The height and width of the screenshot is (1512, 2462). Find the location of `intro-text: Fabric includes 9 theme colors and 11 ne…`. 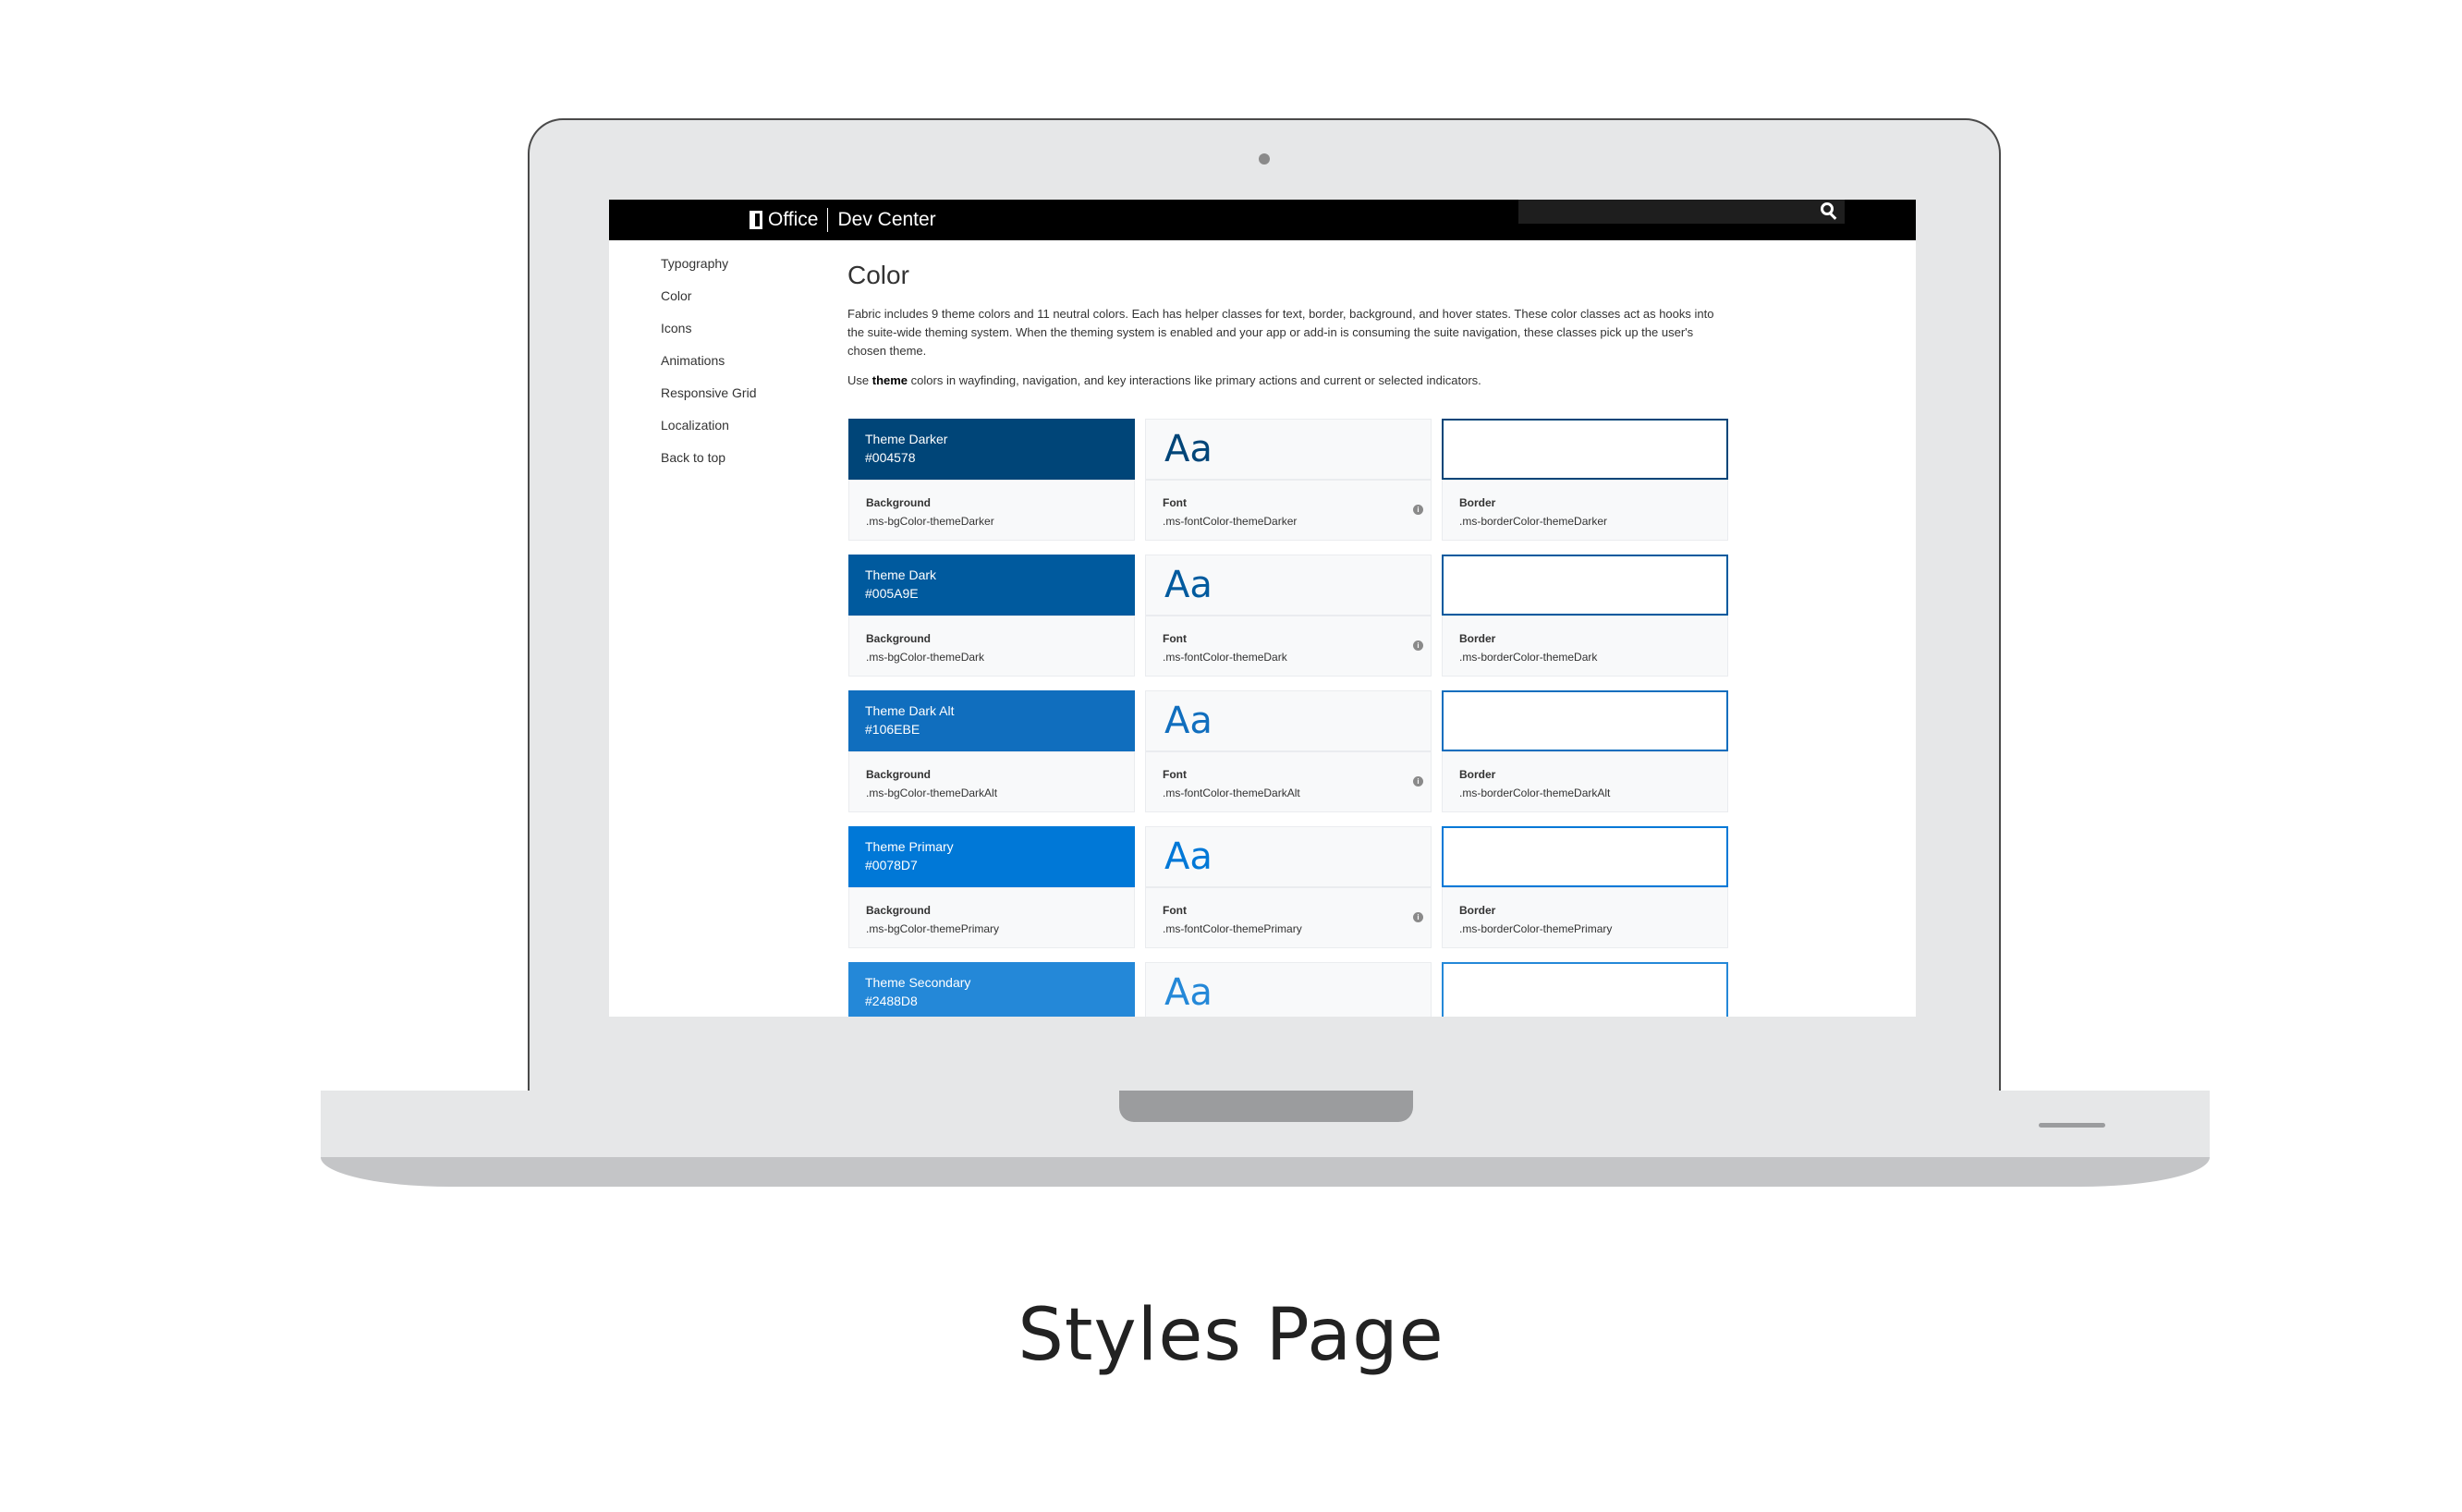

intro-text: Fabric includes 9 theme colors and 11 ne… is located at coordinates (1280, 332).